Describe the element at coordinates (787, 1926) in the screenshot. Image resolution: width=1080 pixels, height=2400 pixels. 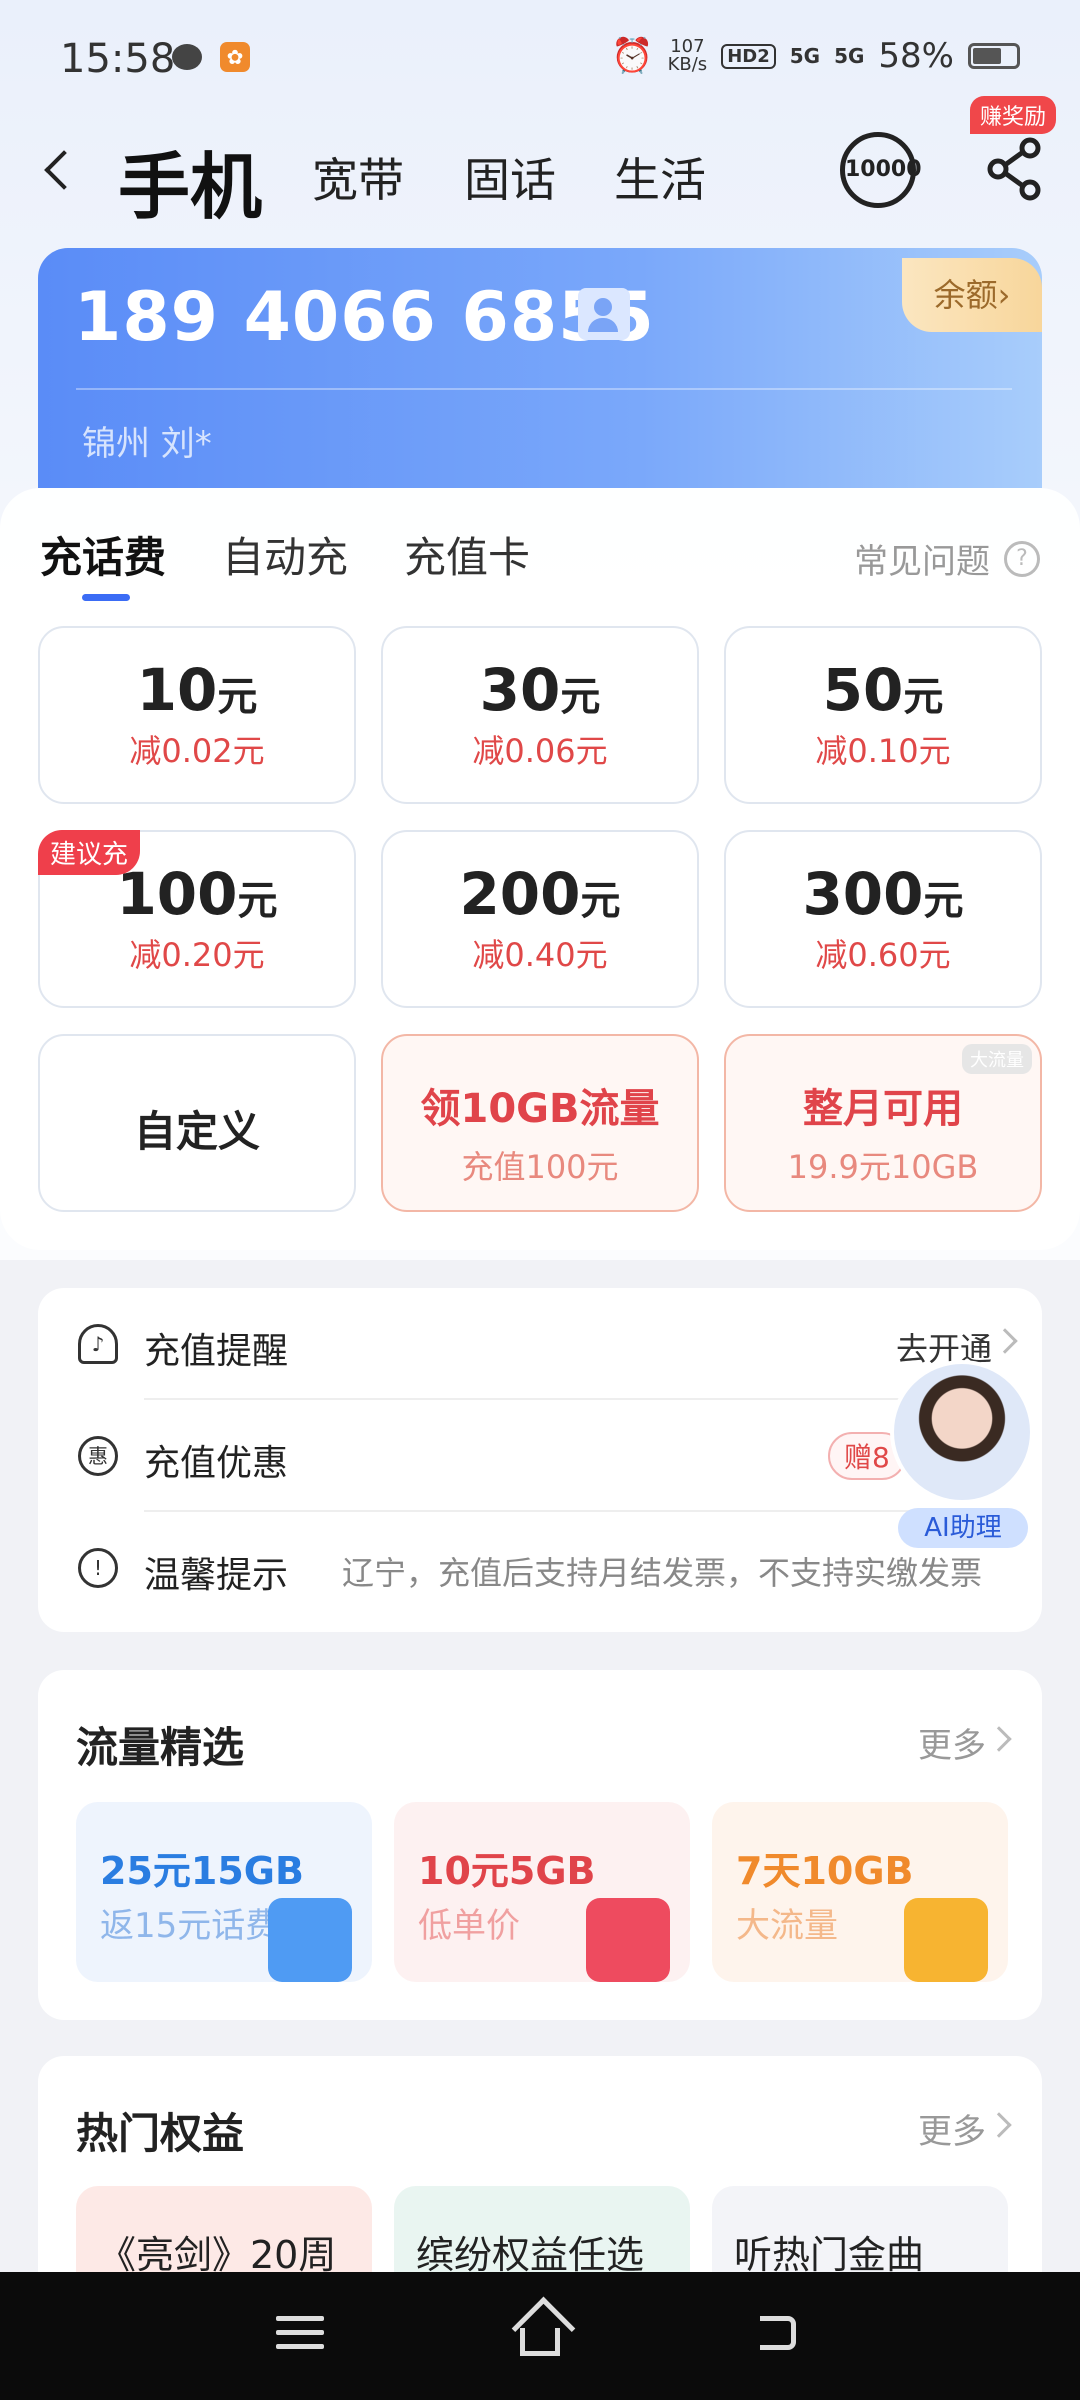
I see `flow-card-sub: 大流量` at that location.